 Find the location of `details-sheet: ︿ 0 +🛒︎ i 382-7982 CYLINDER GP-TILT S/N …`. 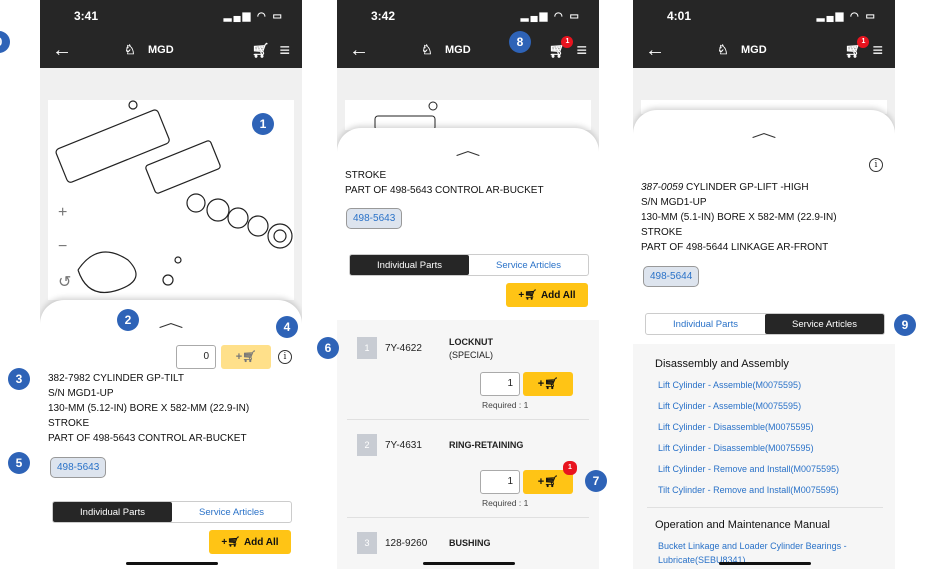

details-sheet: ︿ 0 +🛒︎ i 382-7982 CYLINDER GP-TILT S/N … is located at coordinates (171, 434).